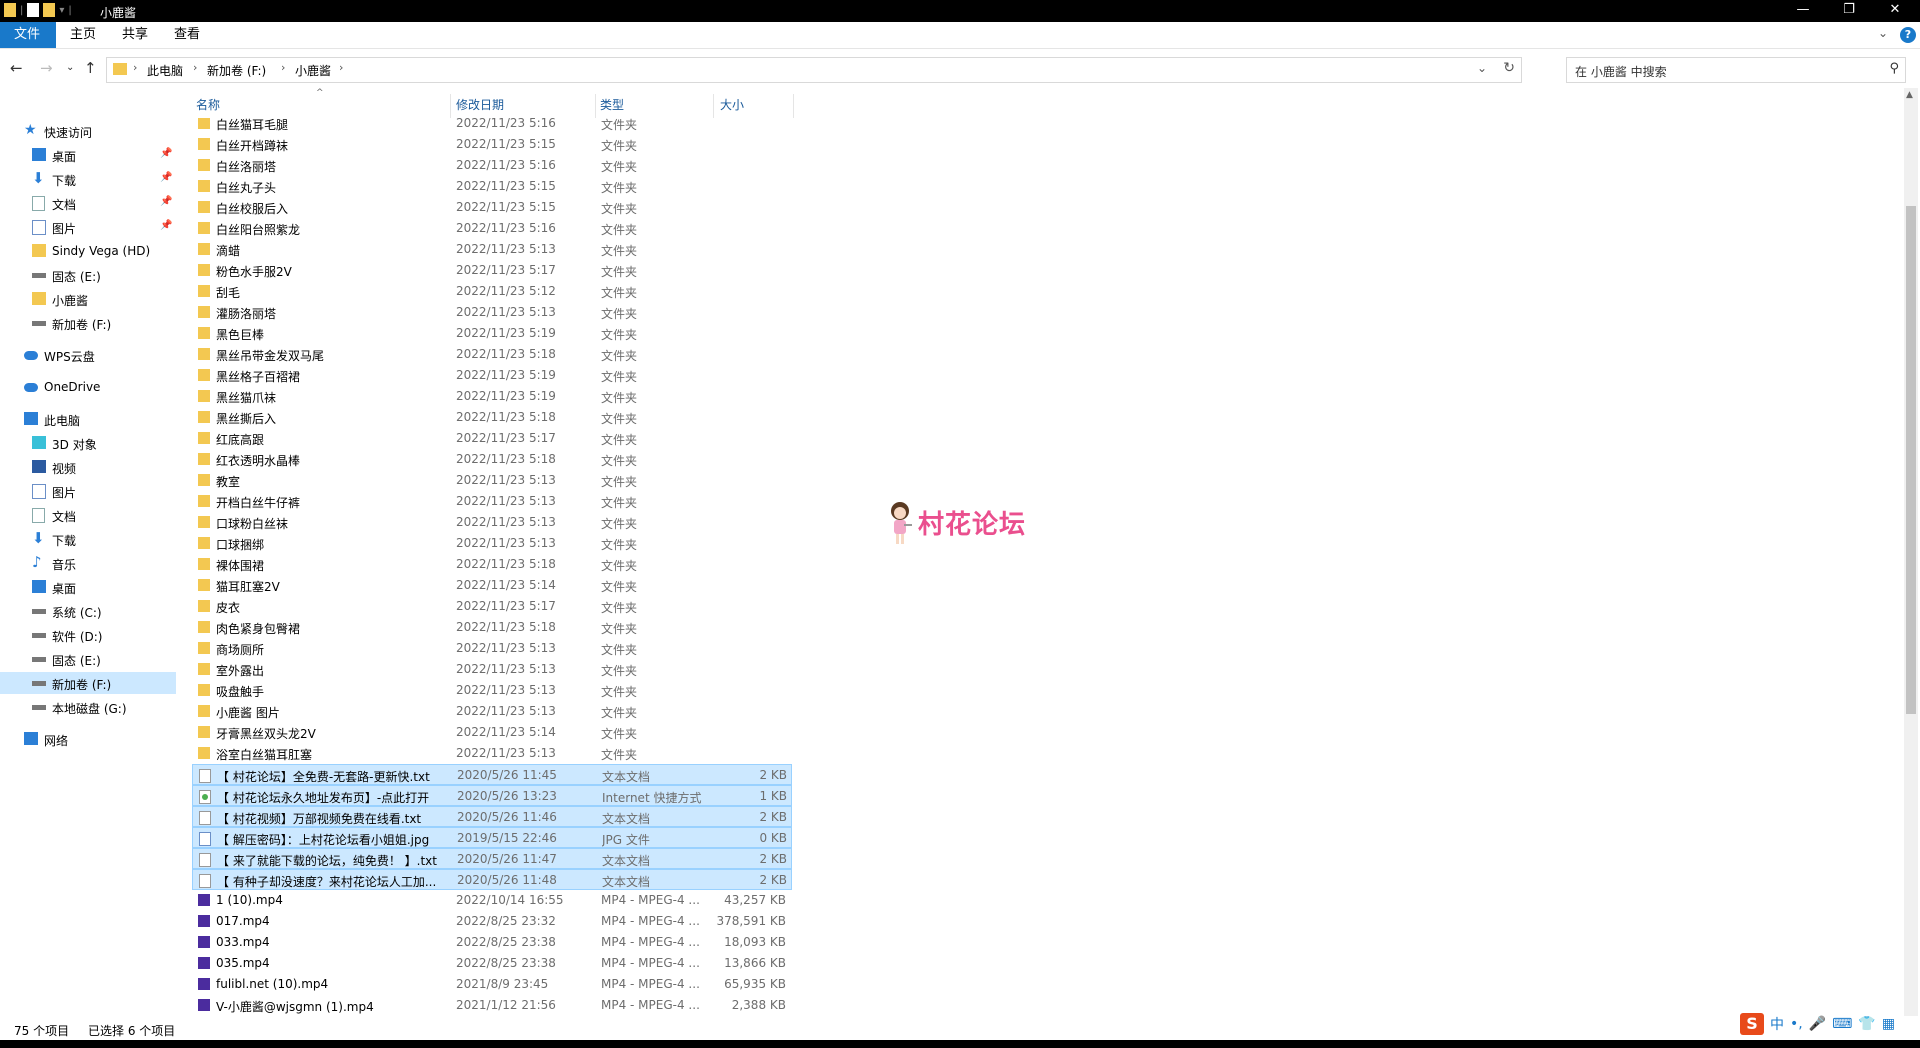 The height and width of the screenshot is (1048, 1920). I want to click on file-row: 开档白丝牛仔裤 2022/11/23 5:13 文件夹, so click(492, 501).